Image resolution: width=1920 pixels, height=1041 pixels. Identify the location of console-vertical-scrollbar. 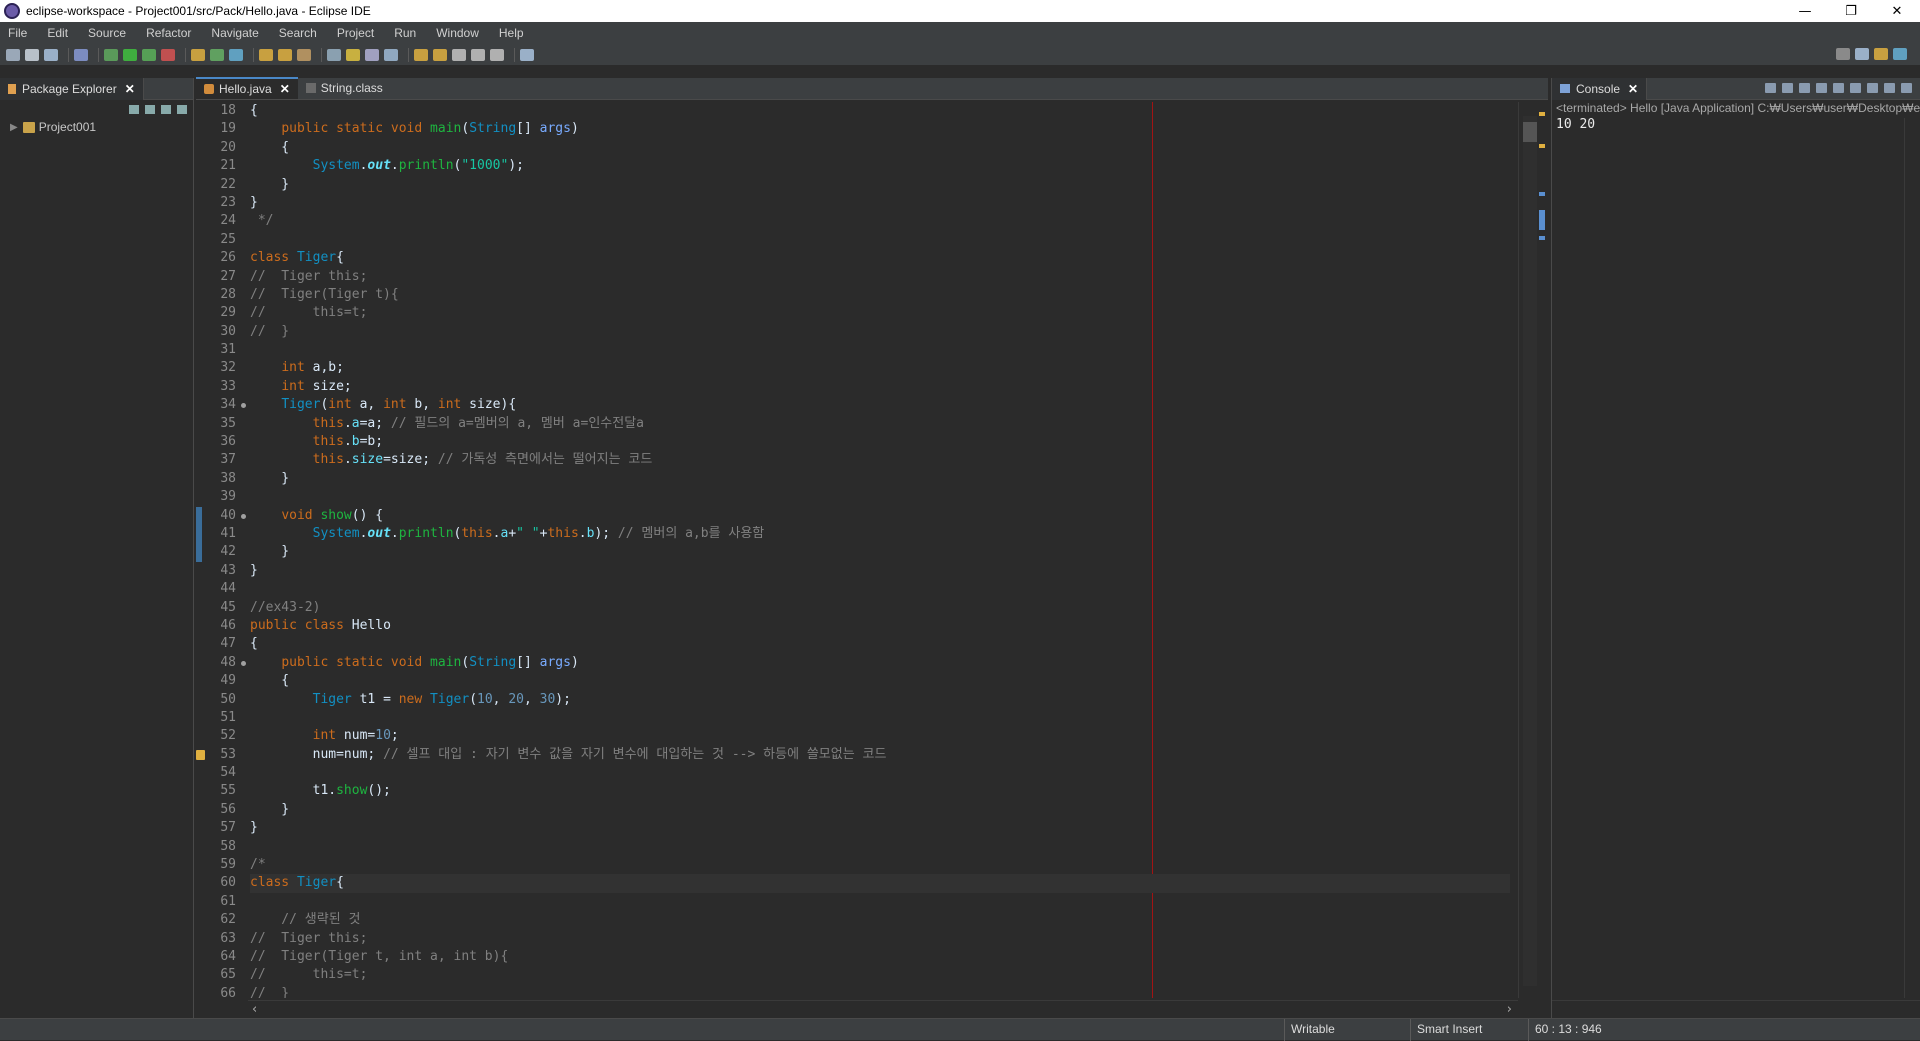
(1912, 558).